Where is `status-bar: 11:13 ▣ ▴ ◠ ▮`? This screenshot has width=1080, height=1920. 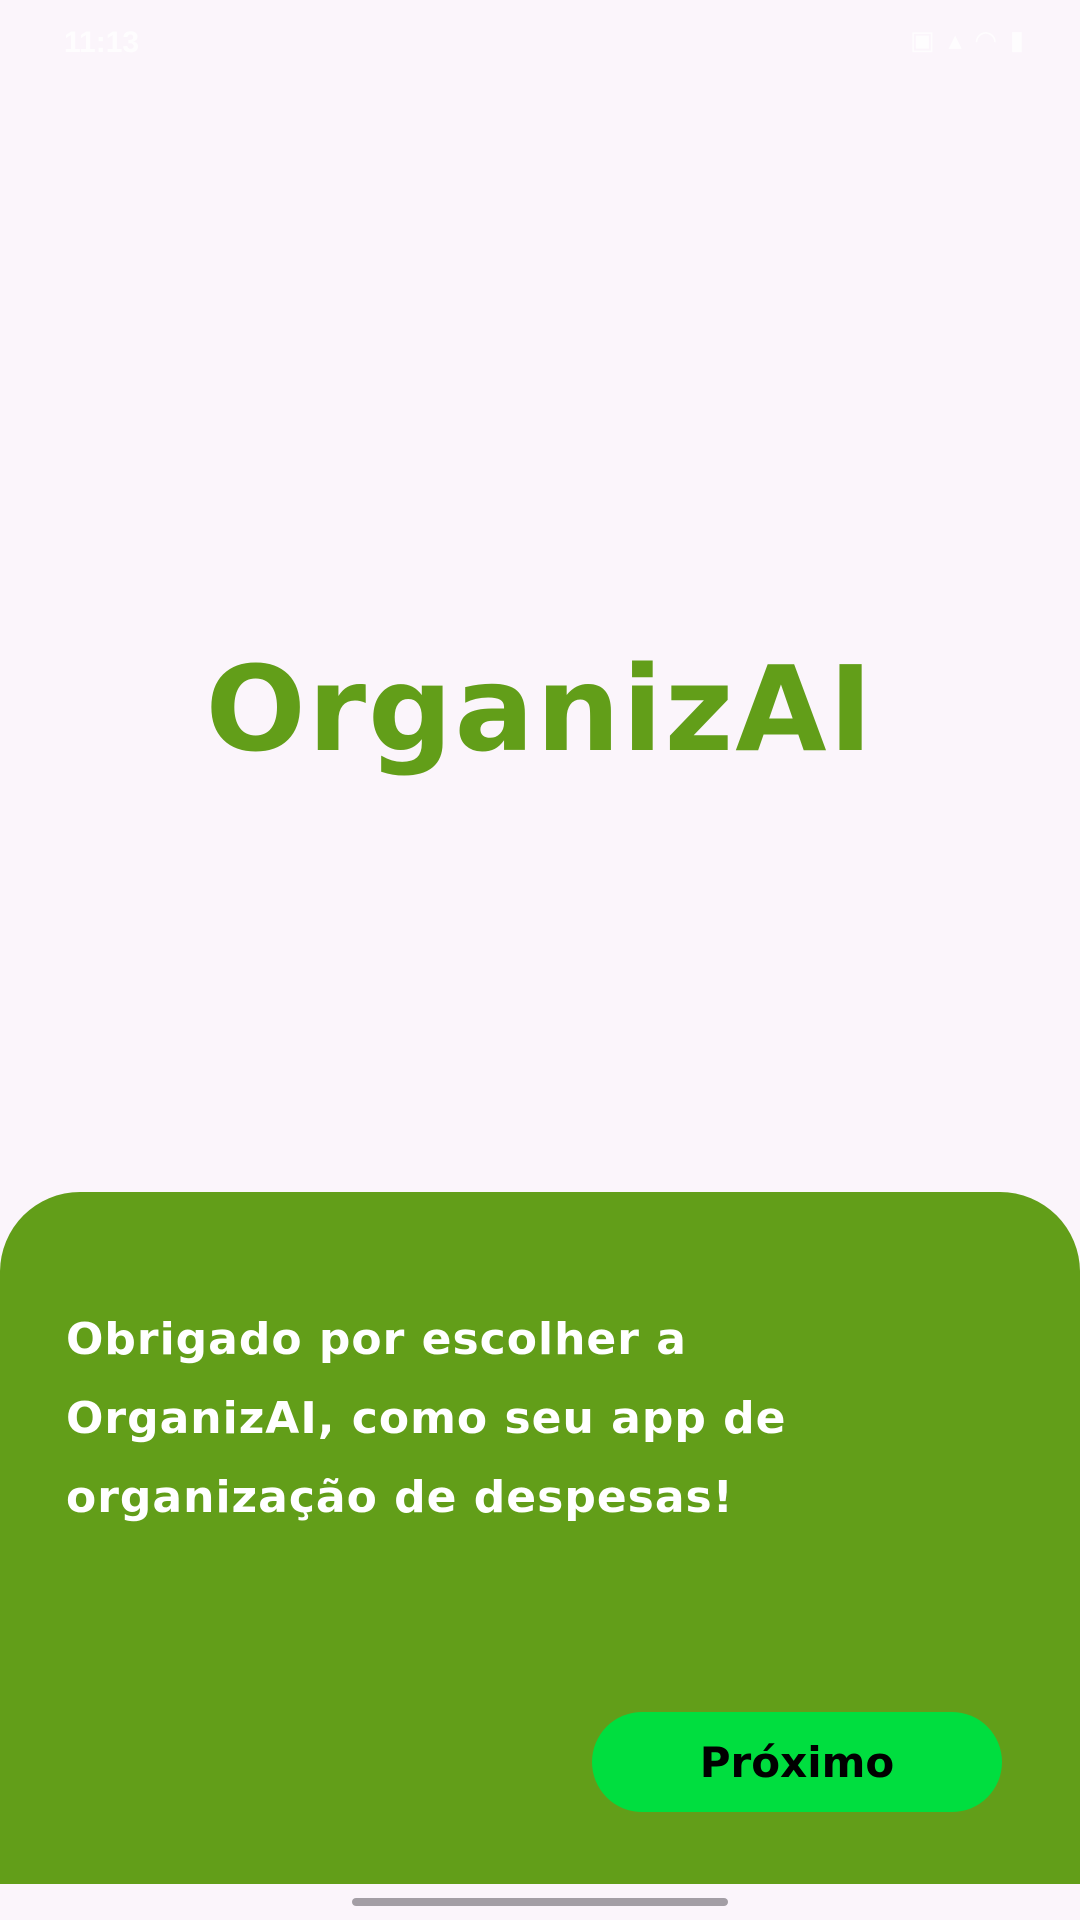
status-bar: 11:13 ▣ ▴ ◠ ▮ is located at coordinates (540, 42).